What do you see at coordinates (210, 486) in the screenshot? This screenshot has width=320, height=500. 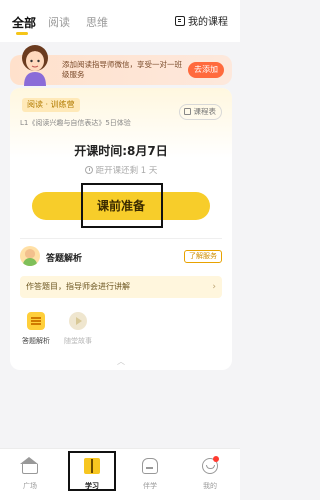 I see `nav-label: 我的` at bounding box center [210, 486].